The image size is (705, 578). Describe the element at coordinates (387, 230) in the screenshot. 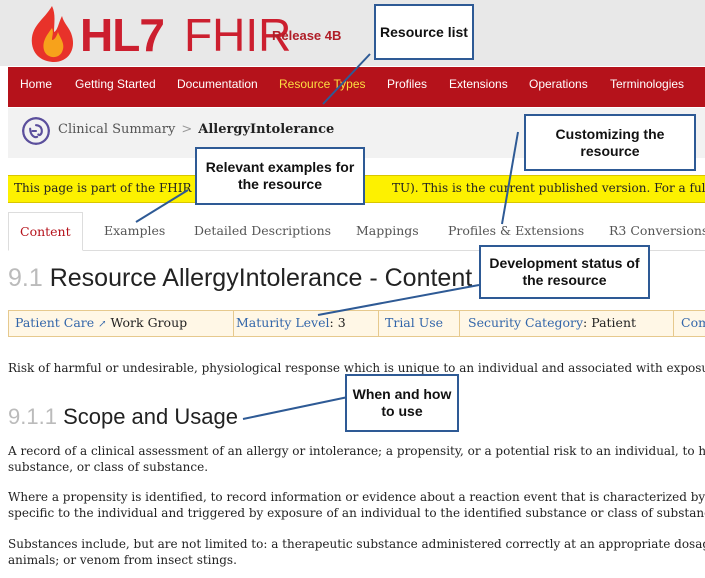

I see `tab-mappings: Mappings` at that location.